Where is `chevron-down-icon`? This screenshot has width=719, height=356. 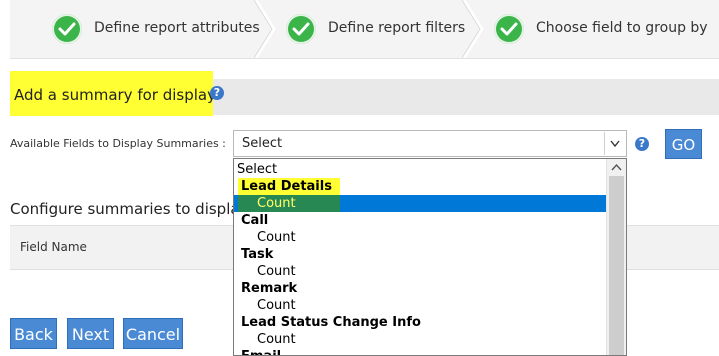
chevron-down-icon is located at coordinates (614, 143).